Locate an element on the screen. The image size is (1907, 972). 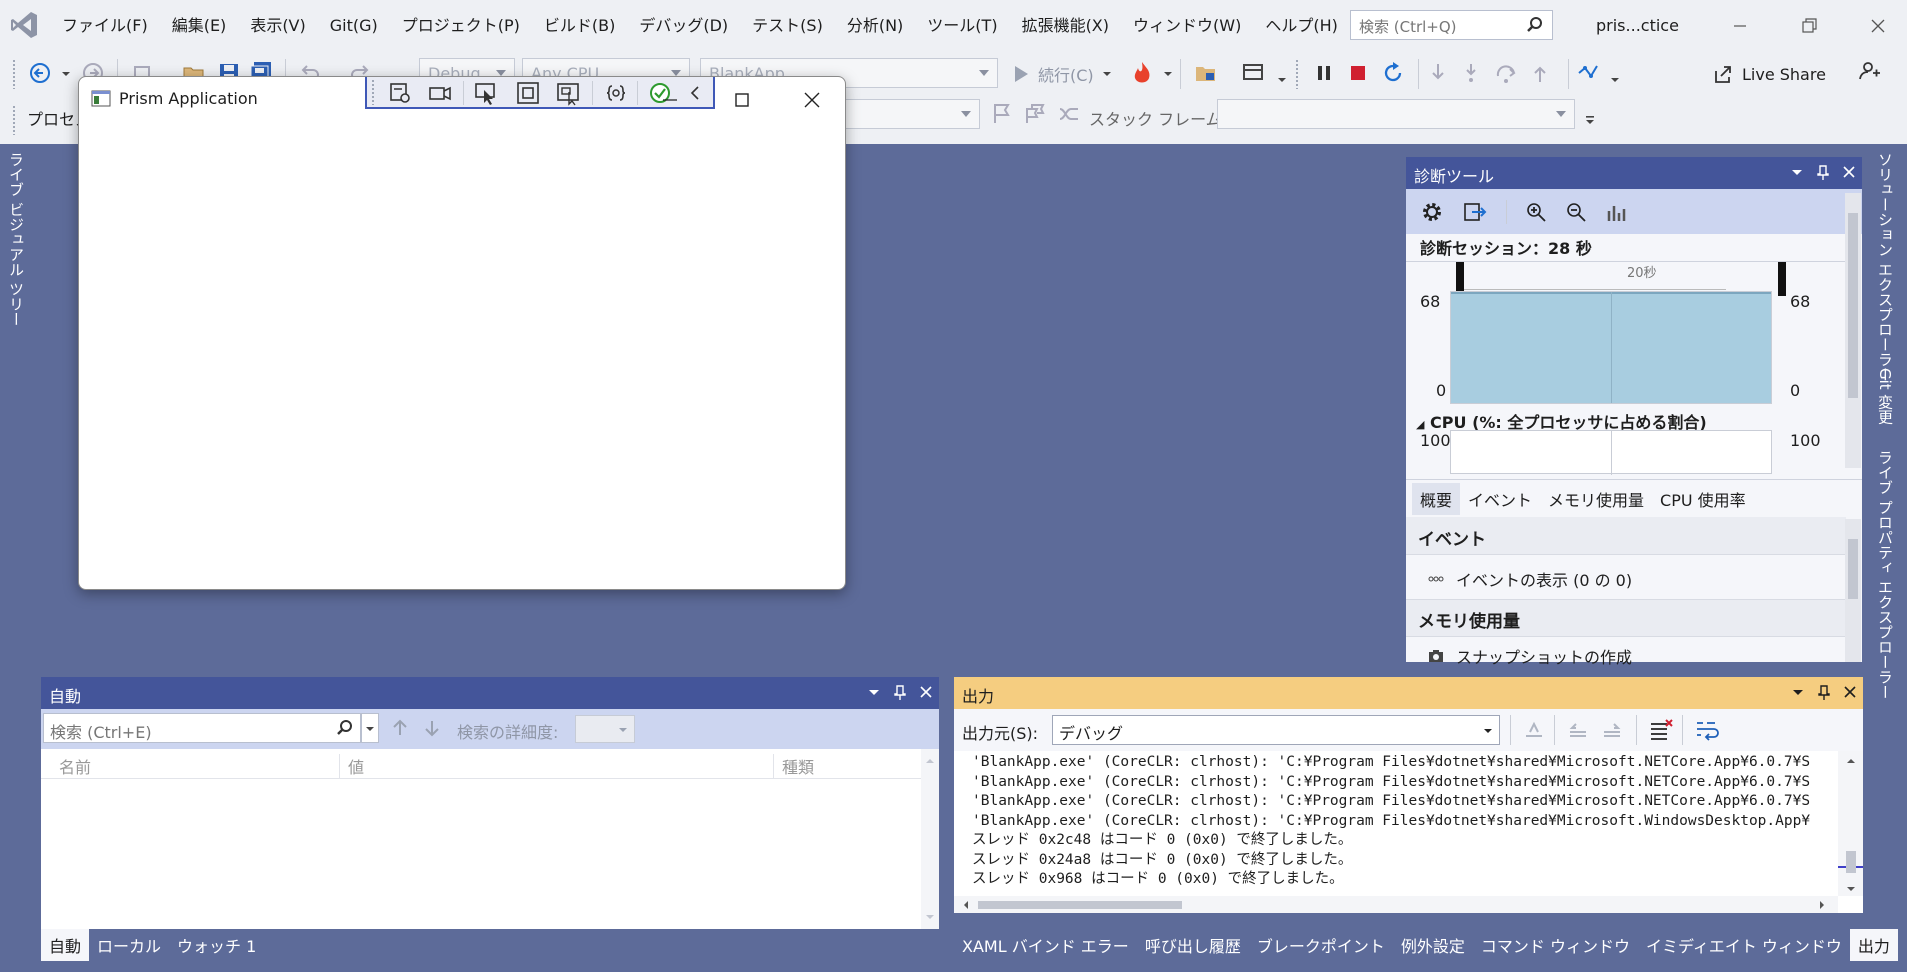
stop-icon is located at coordinates (1358, 73).